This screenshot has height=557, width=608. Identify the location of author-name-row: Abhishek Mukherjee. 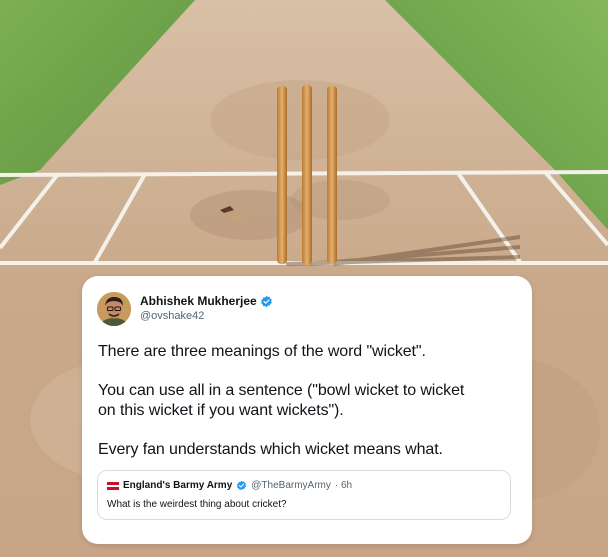
(206, 301).